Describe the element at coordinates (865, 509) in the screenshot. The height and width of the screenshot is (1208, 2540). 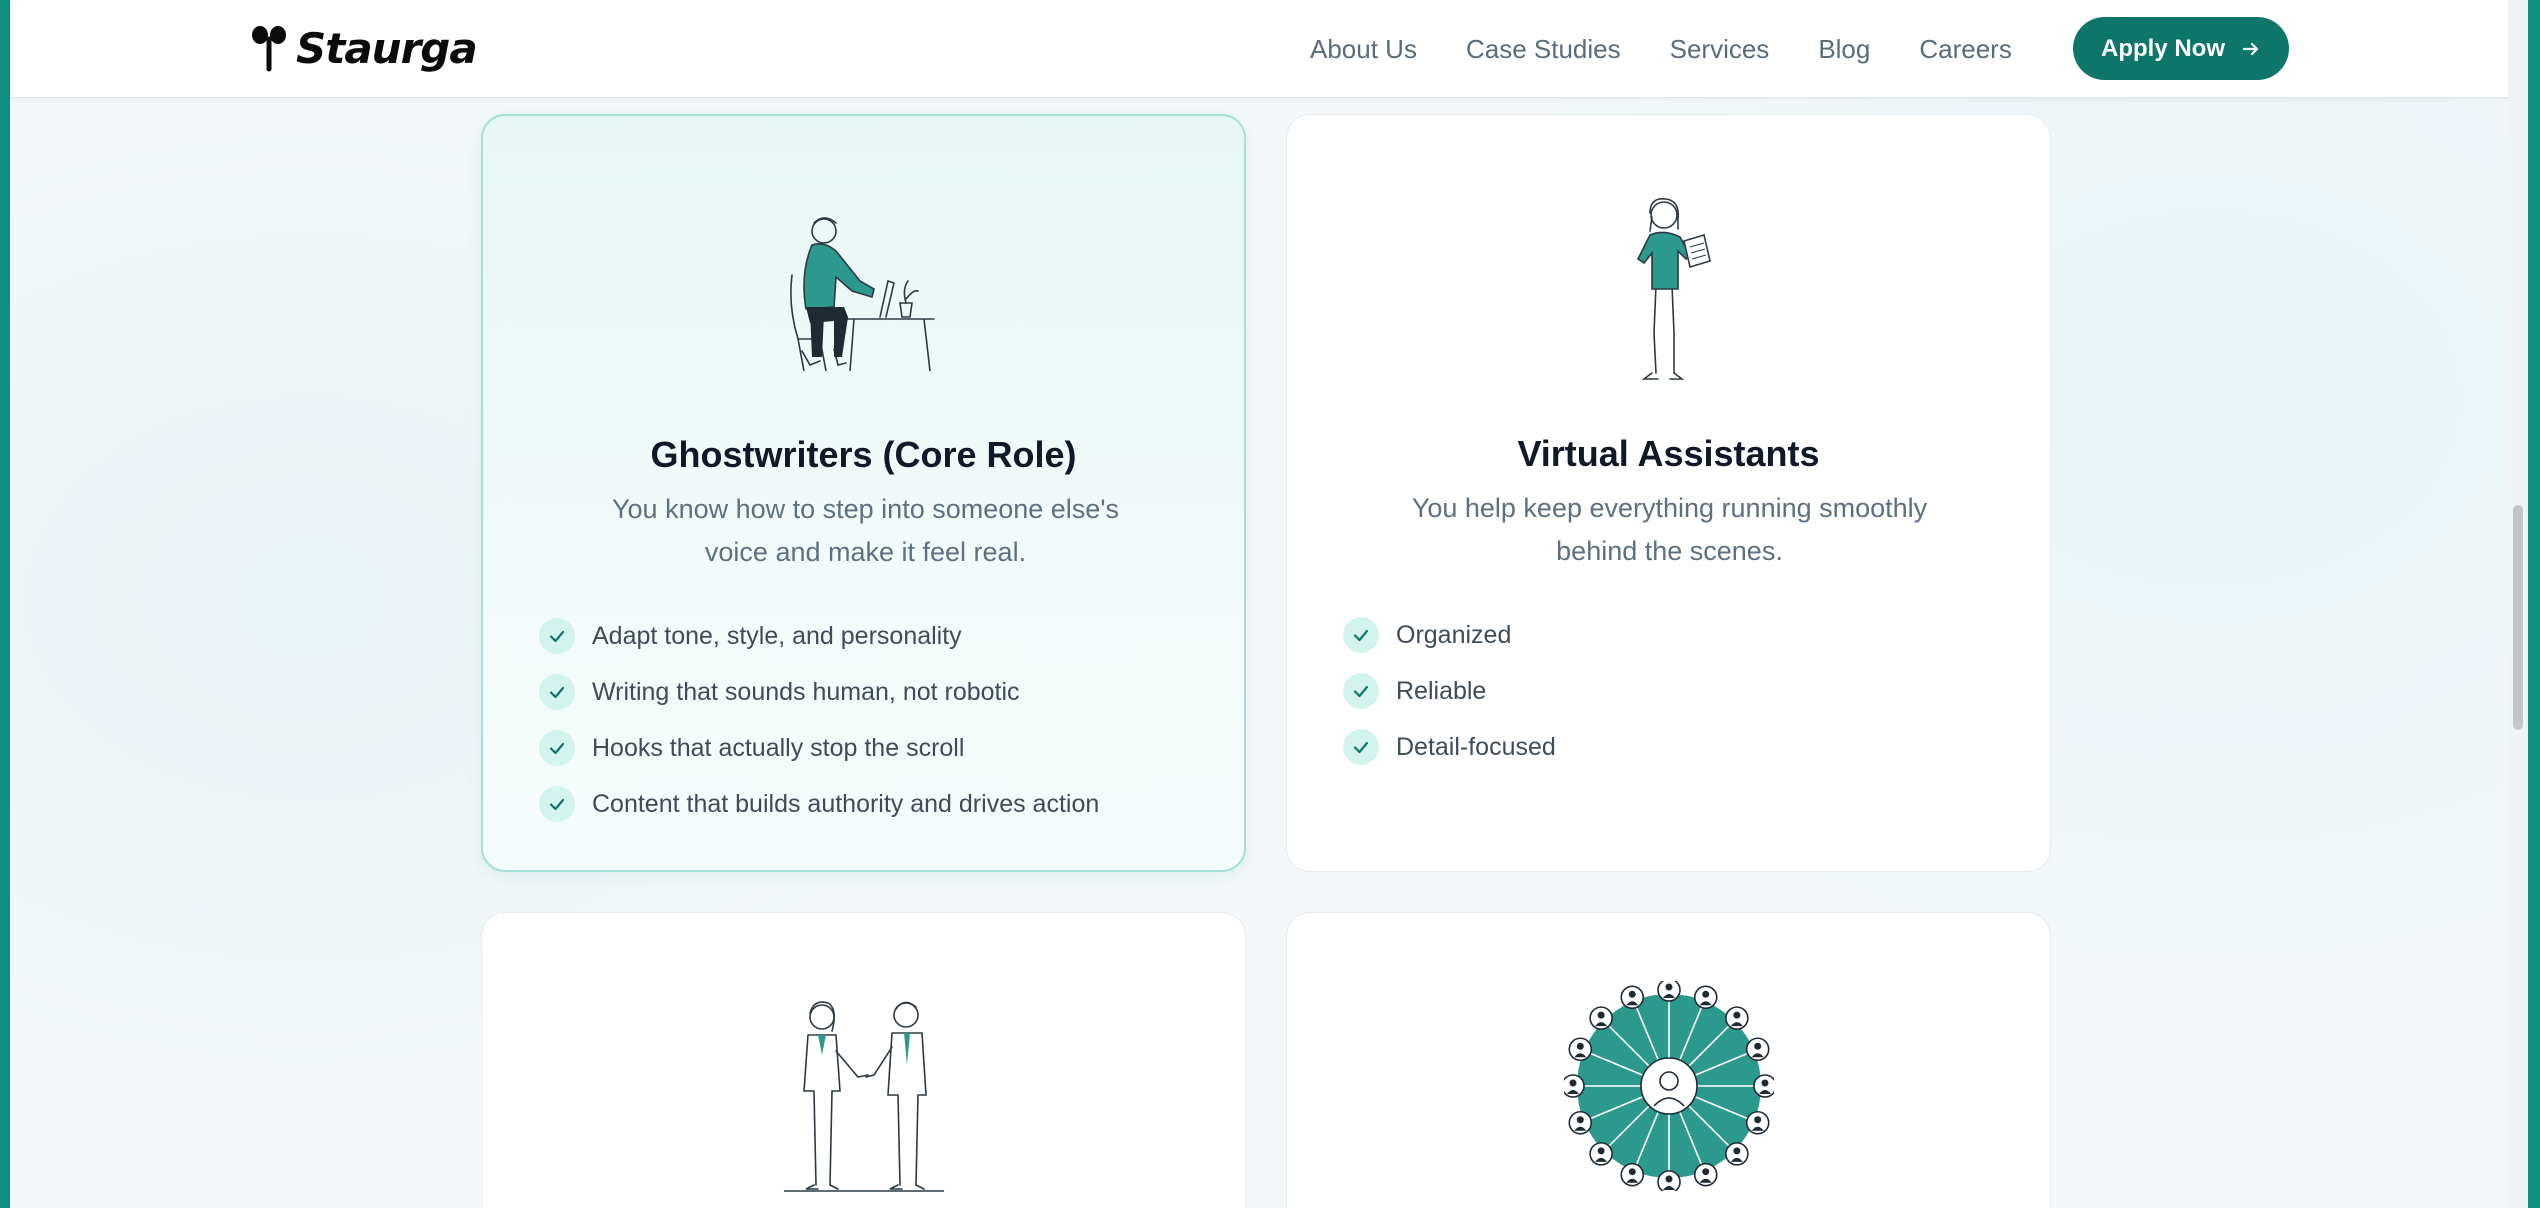
I see `card-description-line: You know how to step into someone else's` at that location.